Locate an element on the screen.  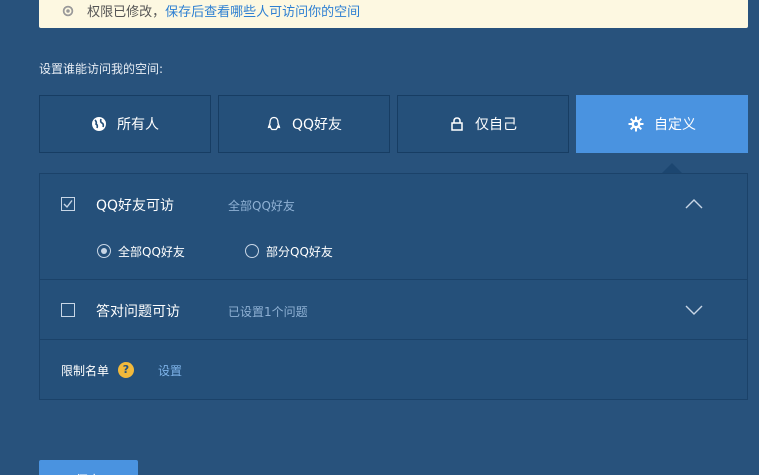
help-icon: ? is located at coordinates (126, 370).